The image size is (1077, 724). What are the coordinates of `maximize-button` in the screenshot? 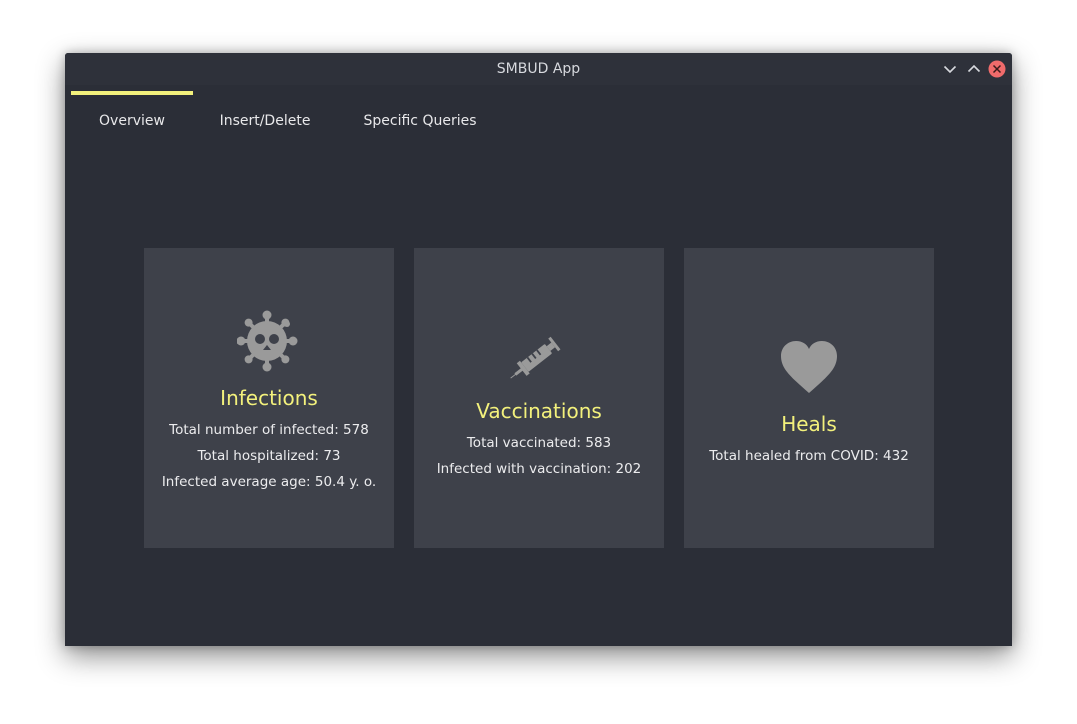 It's located at (974, 69).